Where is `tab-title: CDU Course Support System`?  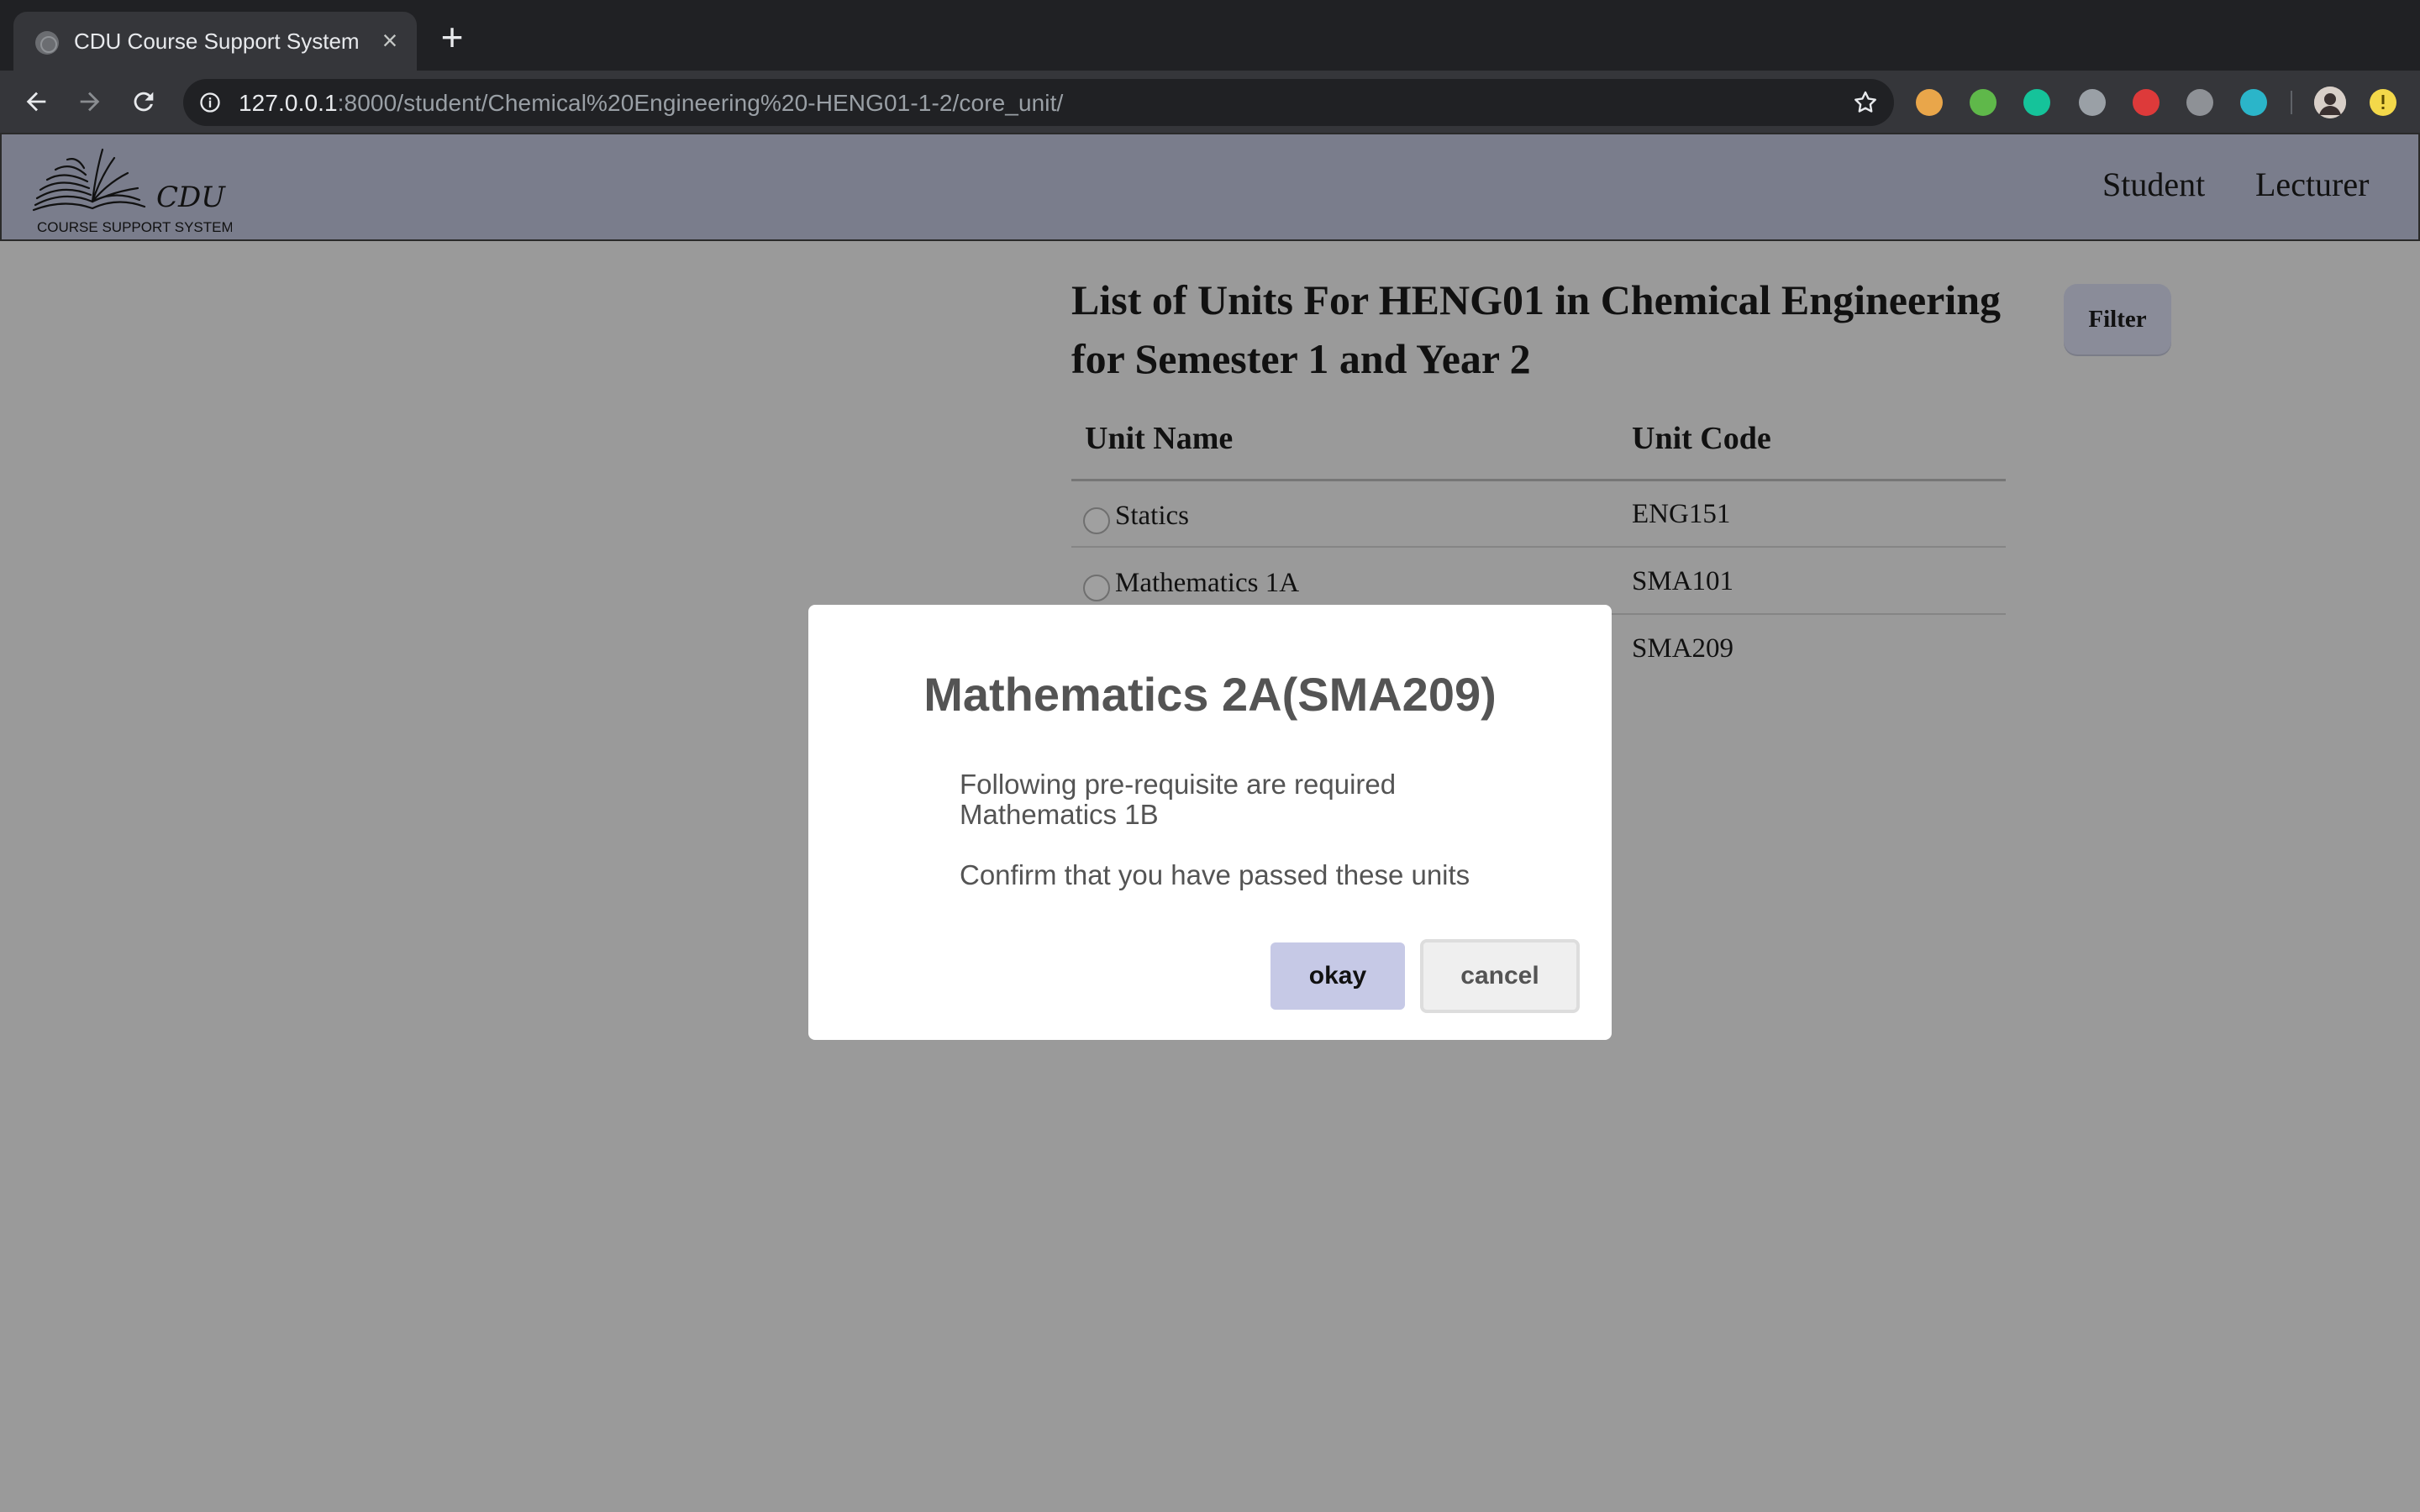 tab-title: CDU Course Support System is located at coordinates (217, 41).